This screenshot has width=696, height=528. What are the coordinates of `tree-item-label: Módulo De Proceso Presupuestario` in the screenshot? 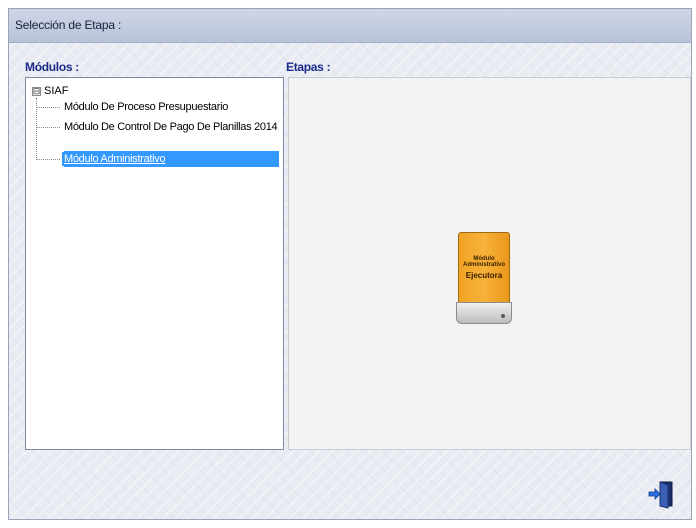 It's located at (146, 107).